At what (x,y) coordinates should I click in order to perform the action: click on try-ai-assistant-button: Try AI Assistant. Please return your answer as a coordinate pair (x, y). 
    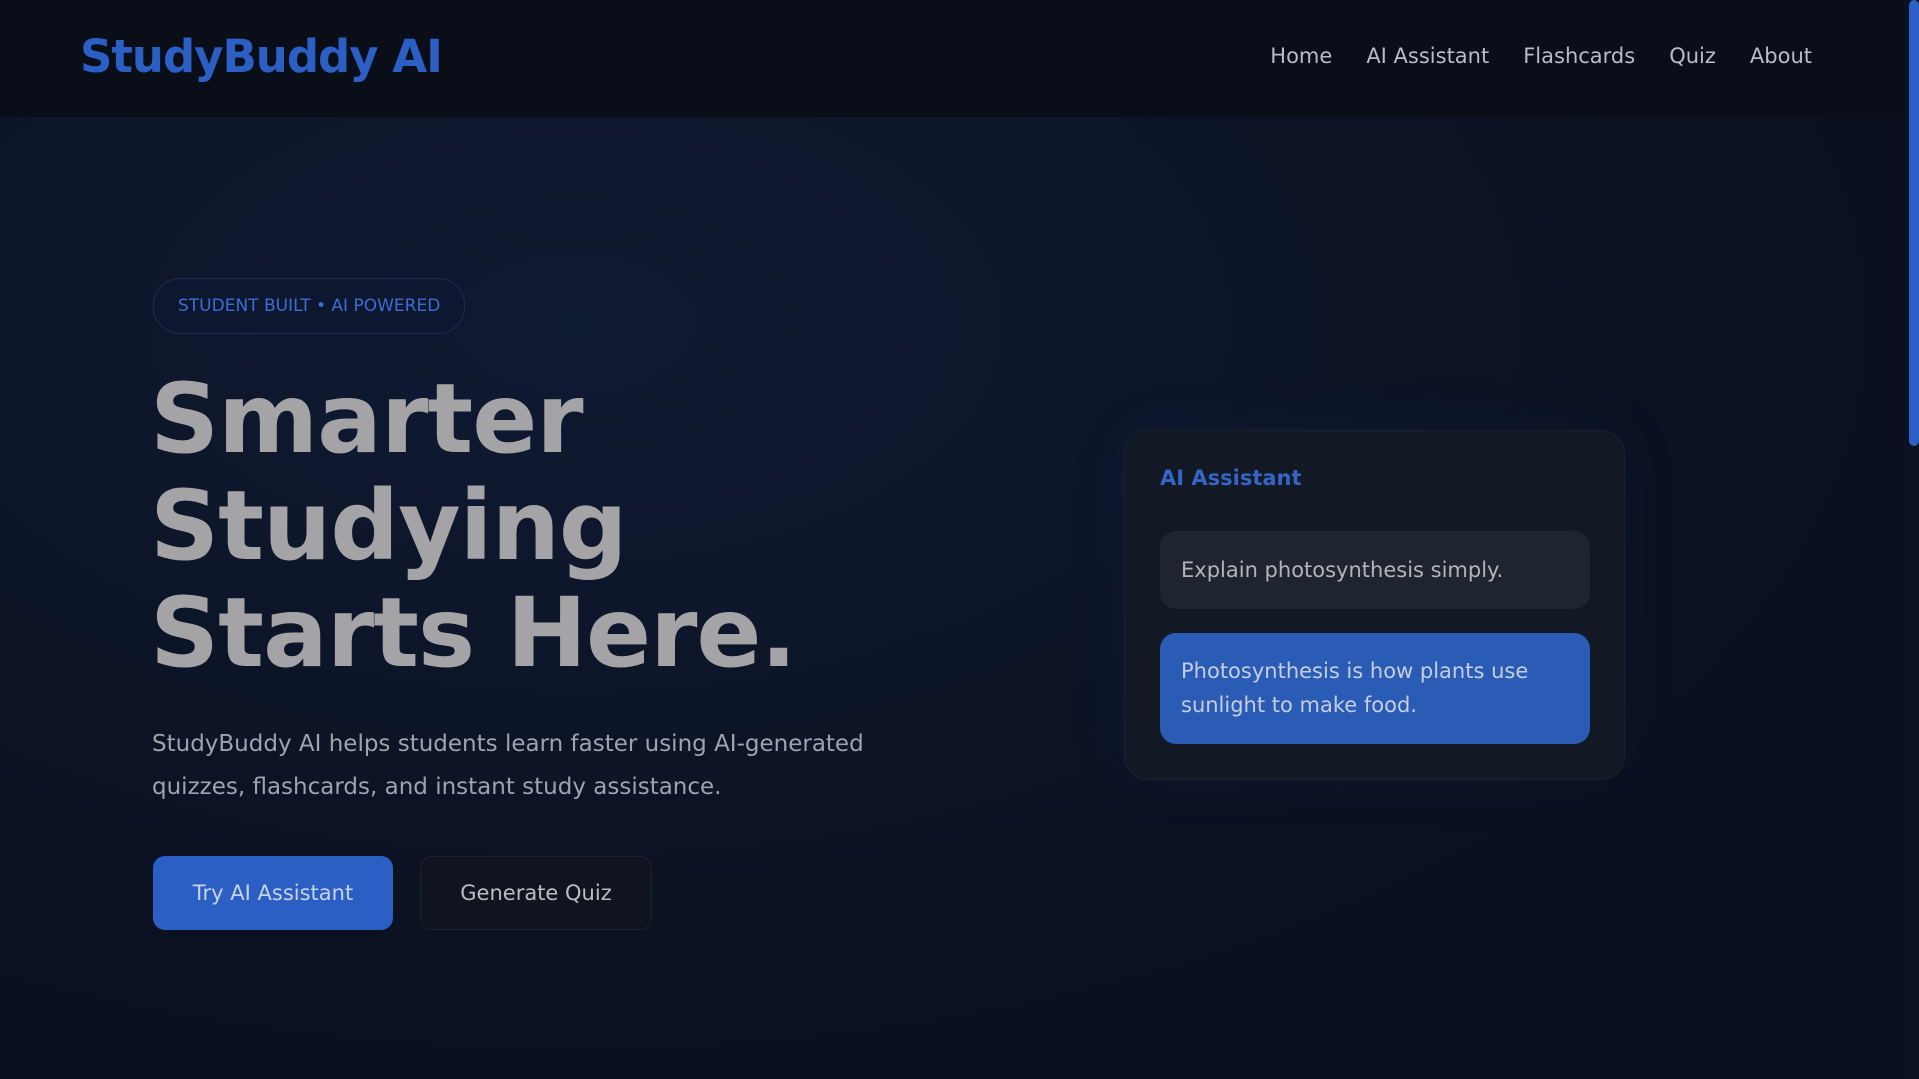
    Looking at the image, I should click on (273, 893).